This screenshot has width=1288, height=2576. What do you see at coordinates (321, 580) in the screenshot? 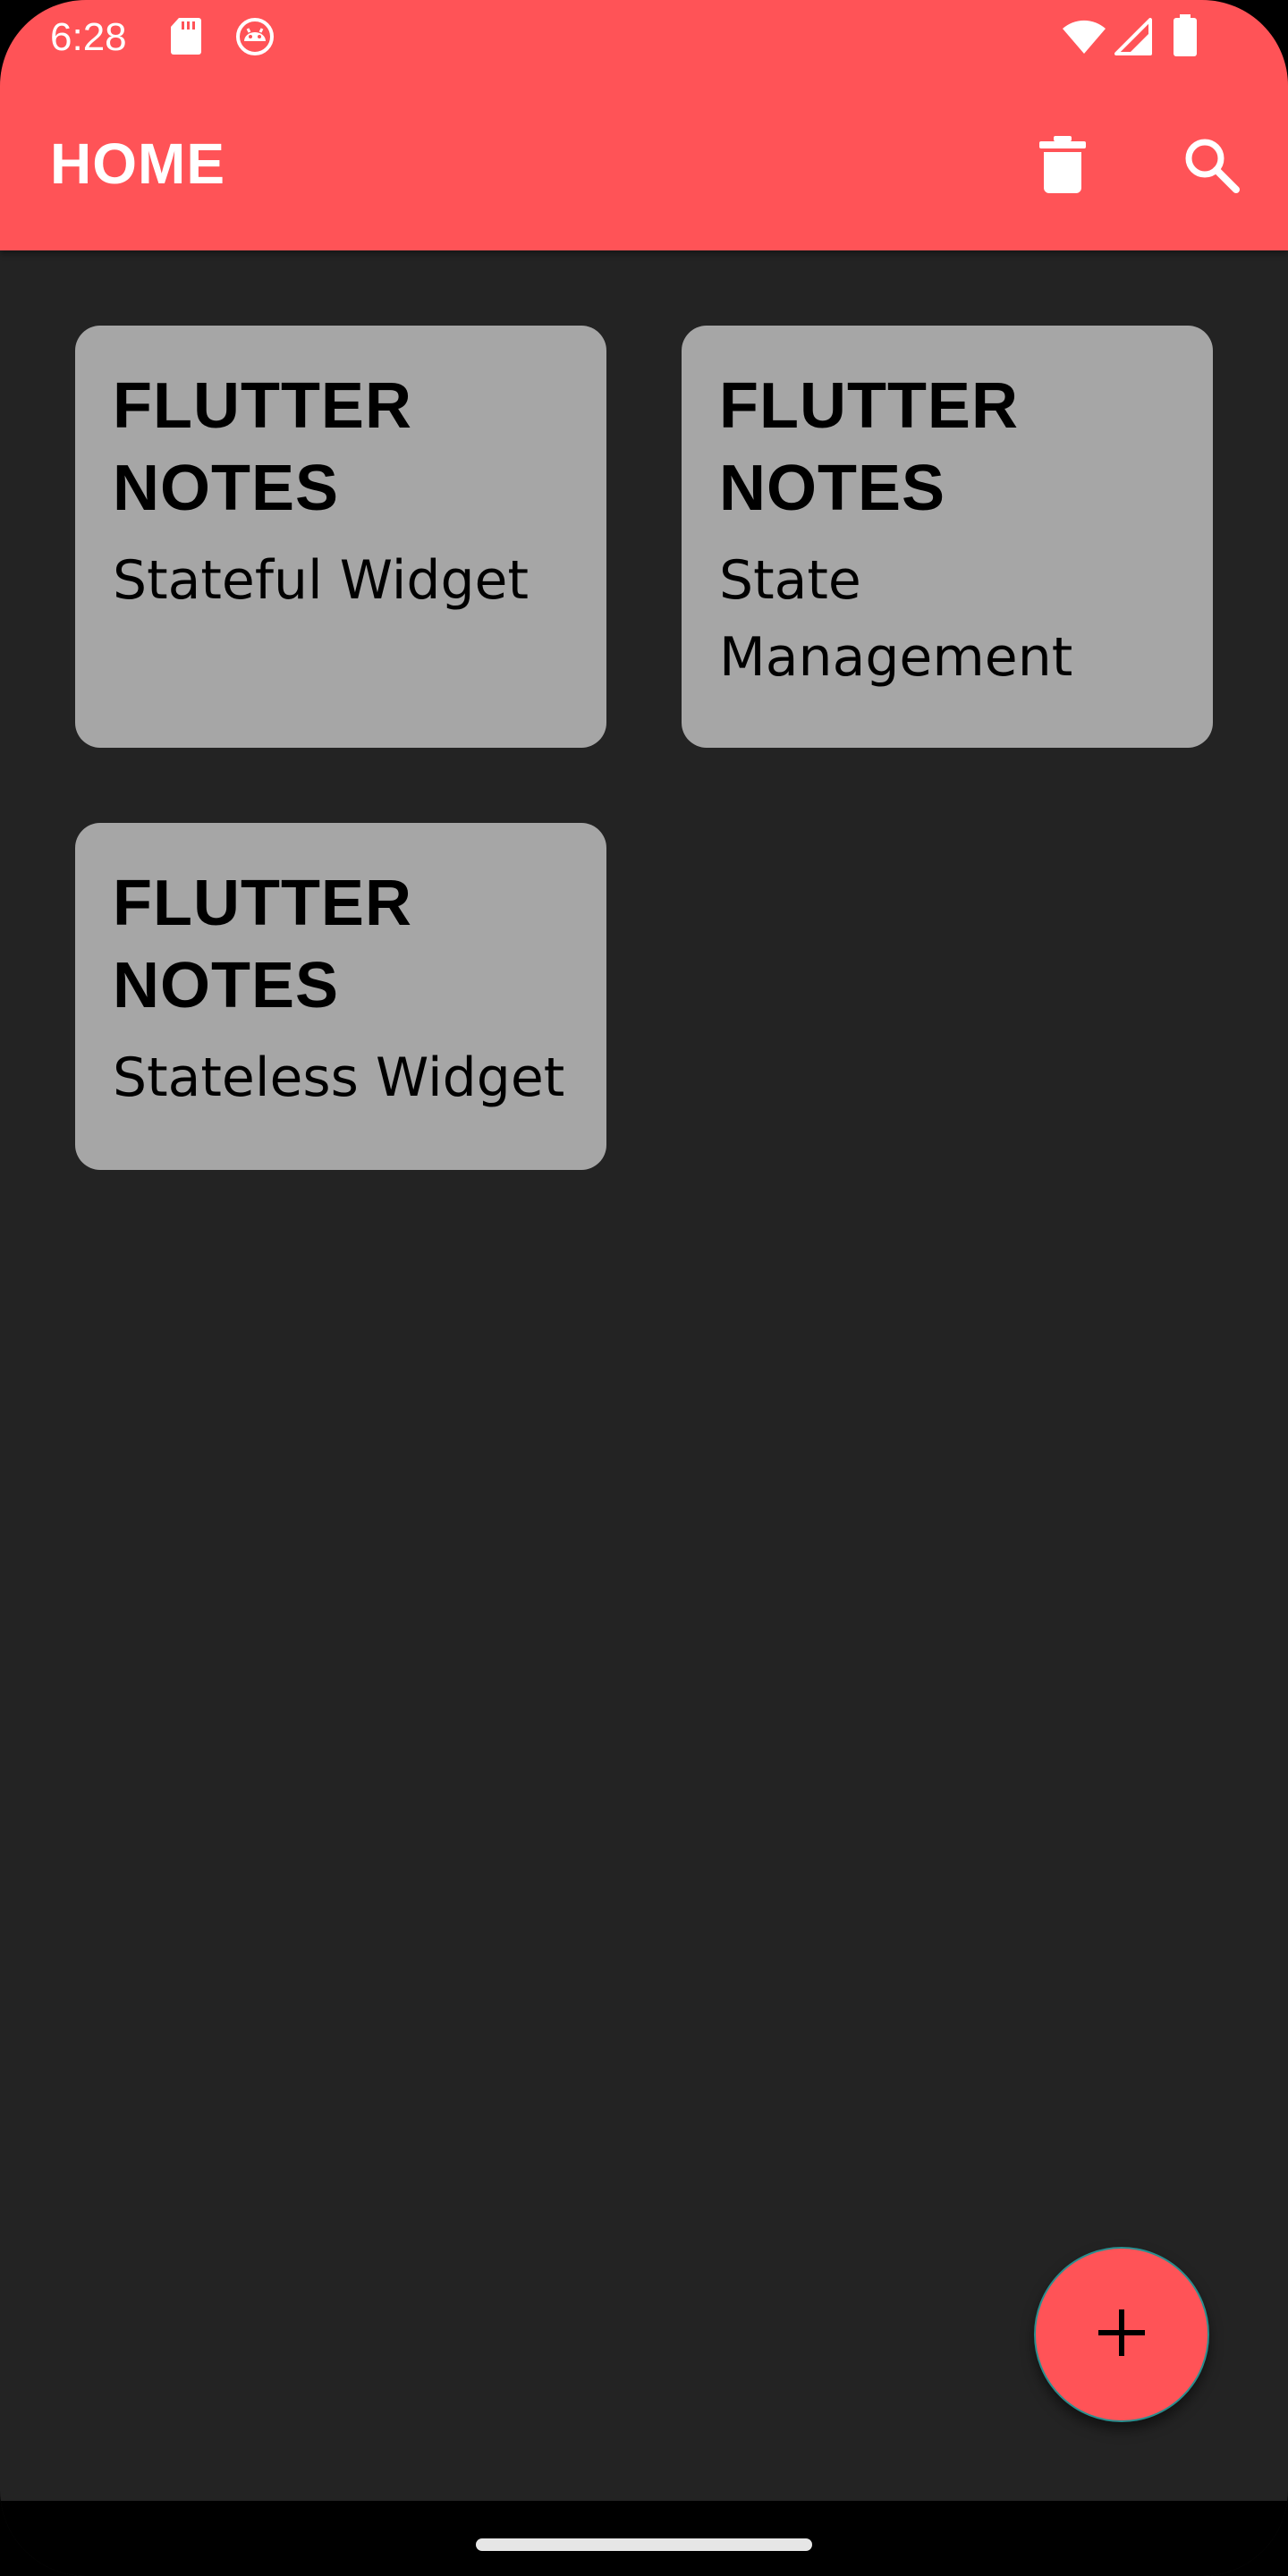
I see `note-body: Stateful Widget` at bounding box center [321, 580].